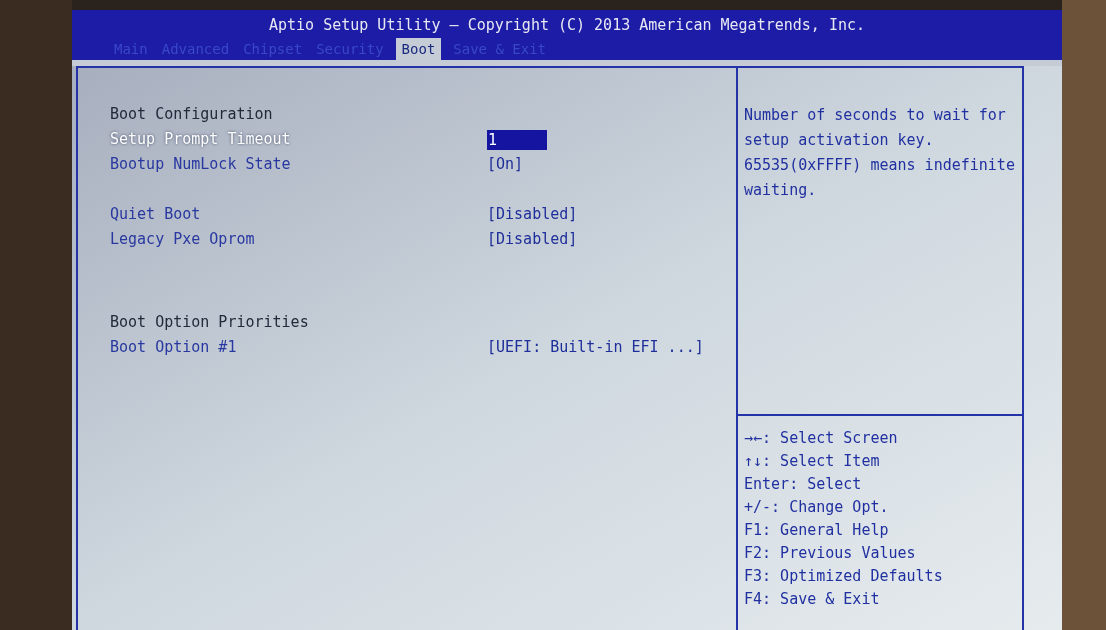  Describe the element at coordinates (812, 461) in the screenshot. I see `key-hint: ↑↓: Select Item` at that location.